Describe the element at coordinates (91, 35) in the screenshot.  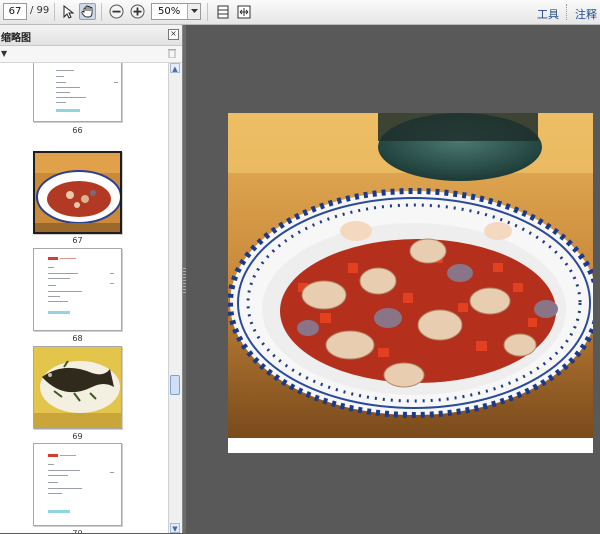
I see `panel-header: 缩略图 ×` at that location.